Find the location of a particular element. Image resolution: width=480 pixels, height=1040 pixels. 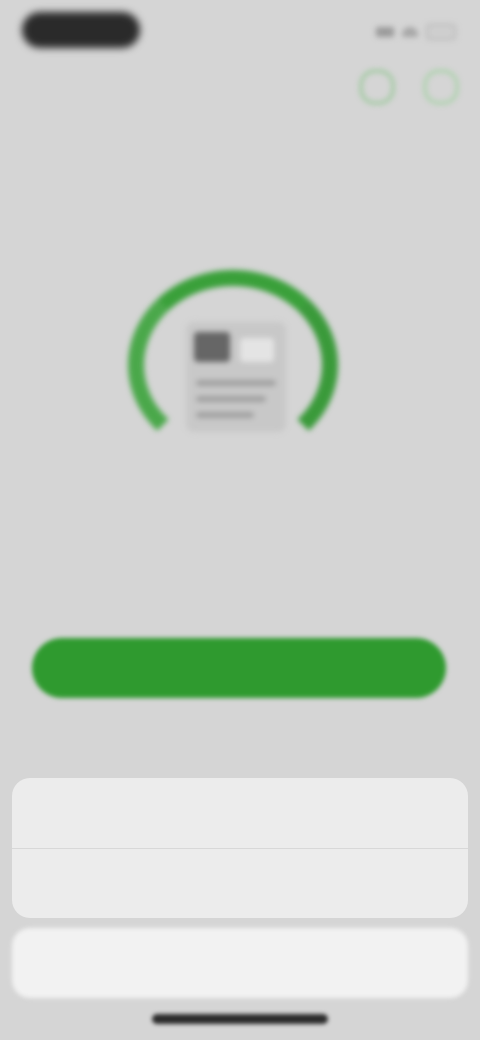

primary-button is located at coordinates (239, 668).